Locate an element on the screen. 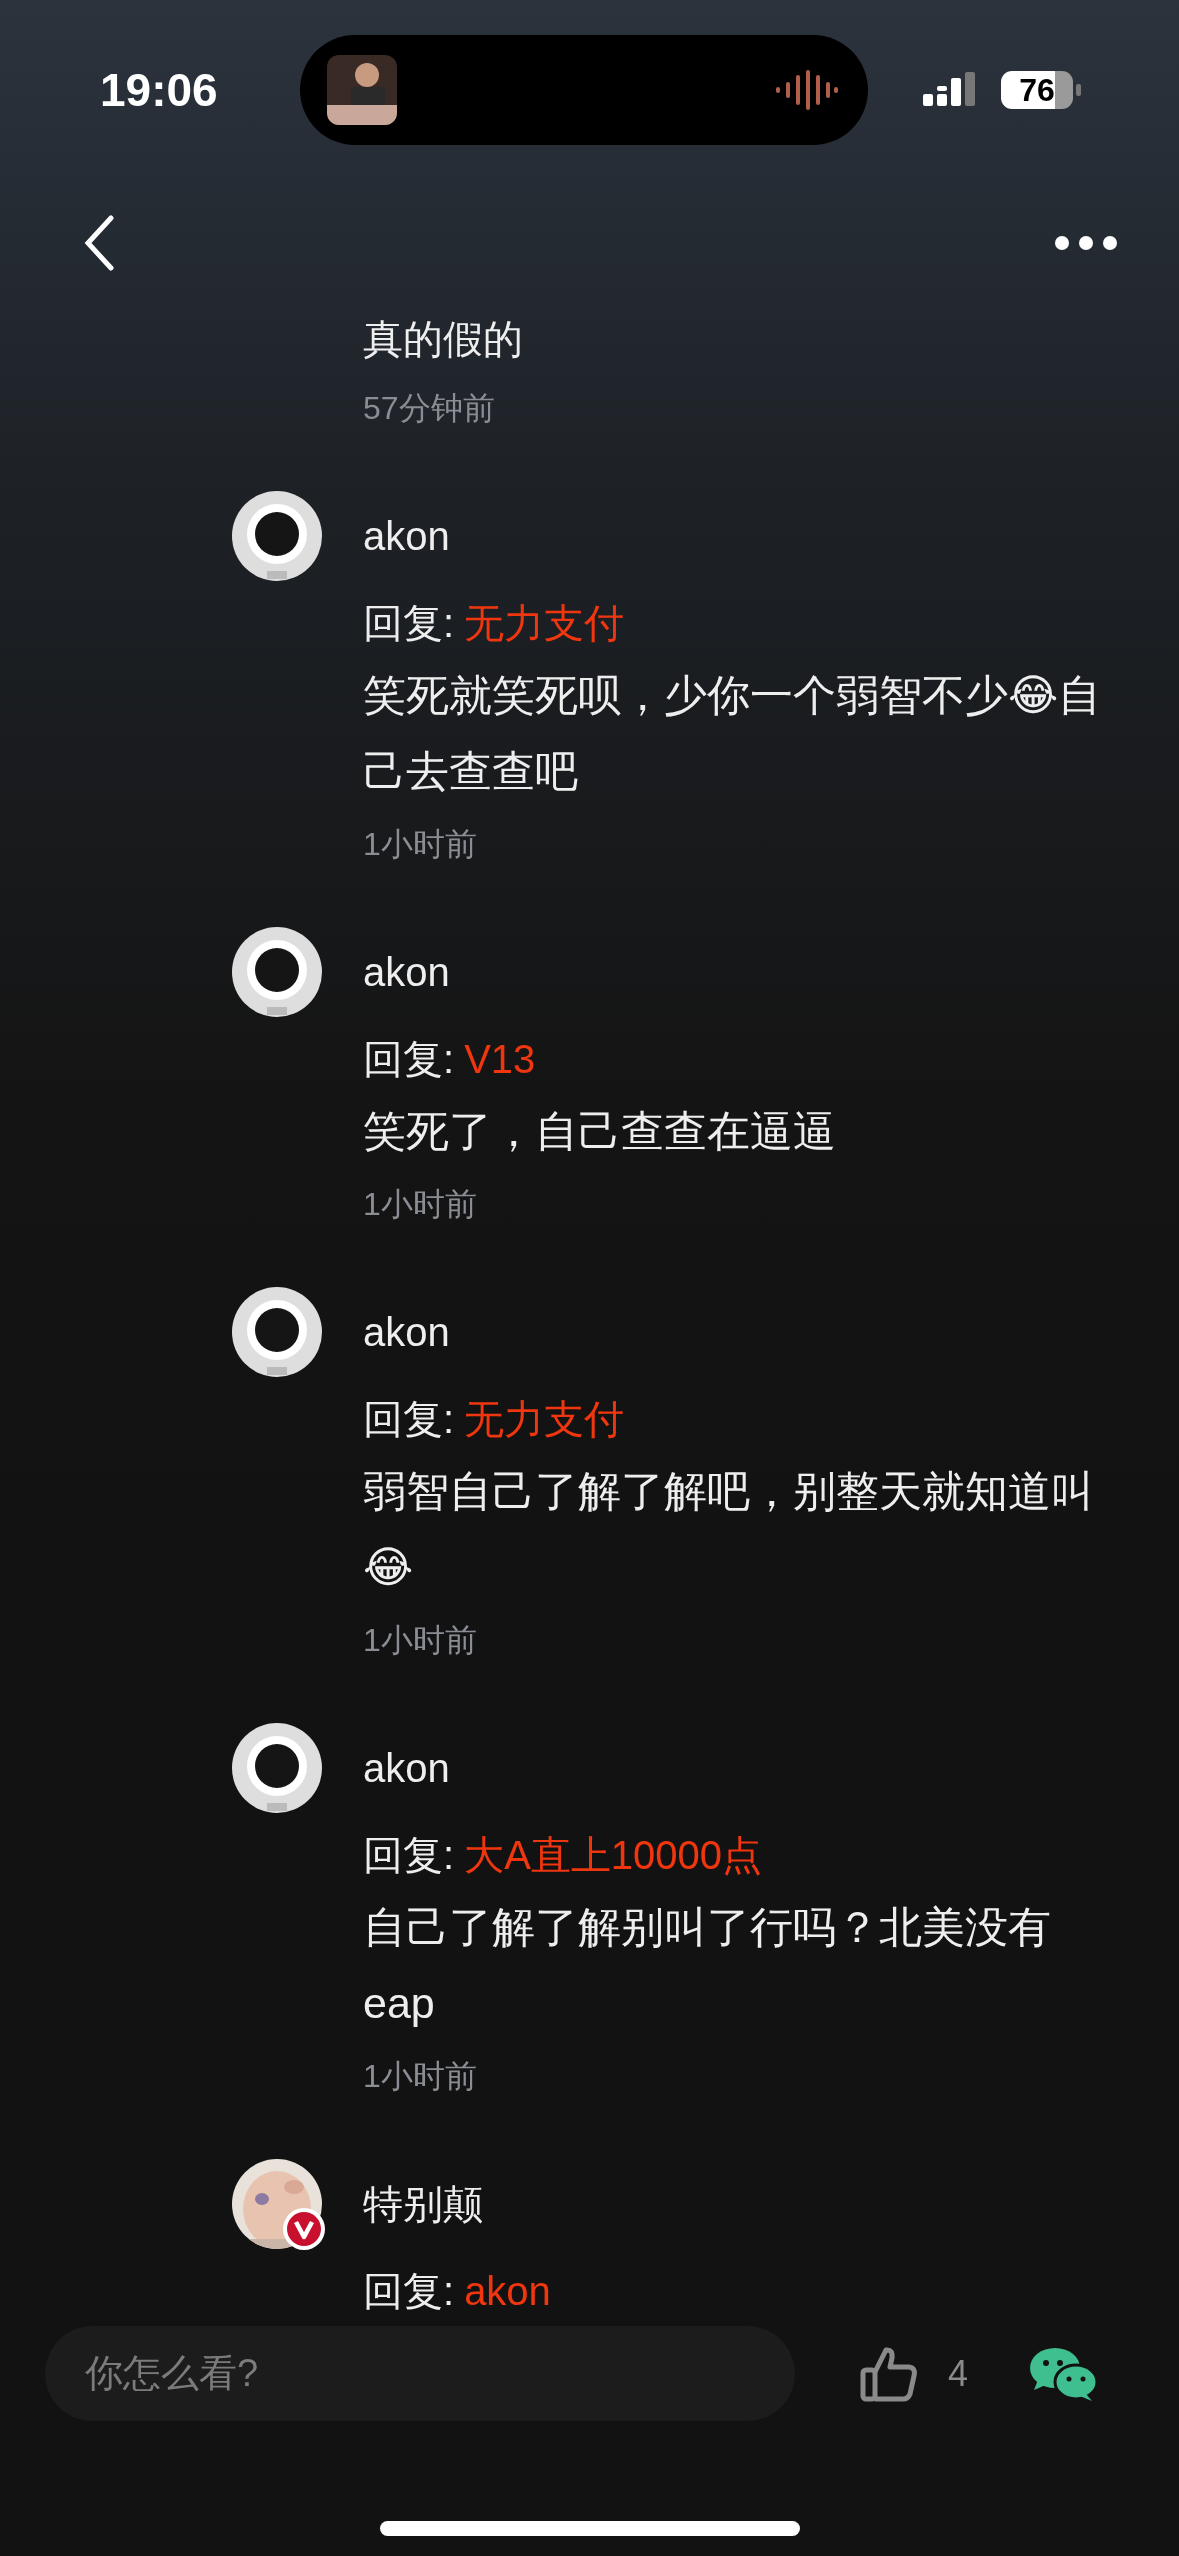 Image resolution: width=1179 pixels, height=2556 pixels. reply-to-link: 大A直上10000点 is located at coordinates (613, 1855).